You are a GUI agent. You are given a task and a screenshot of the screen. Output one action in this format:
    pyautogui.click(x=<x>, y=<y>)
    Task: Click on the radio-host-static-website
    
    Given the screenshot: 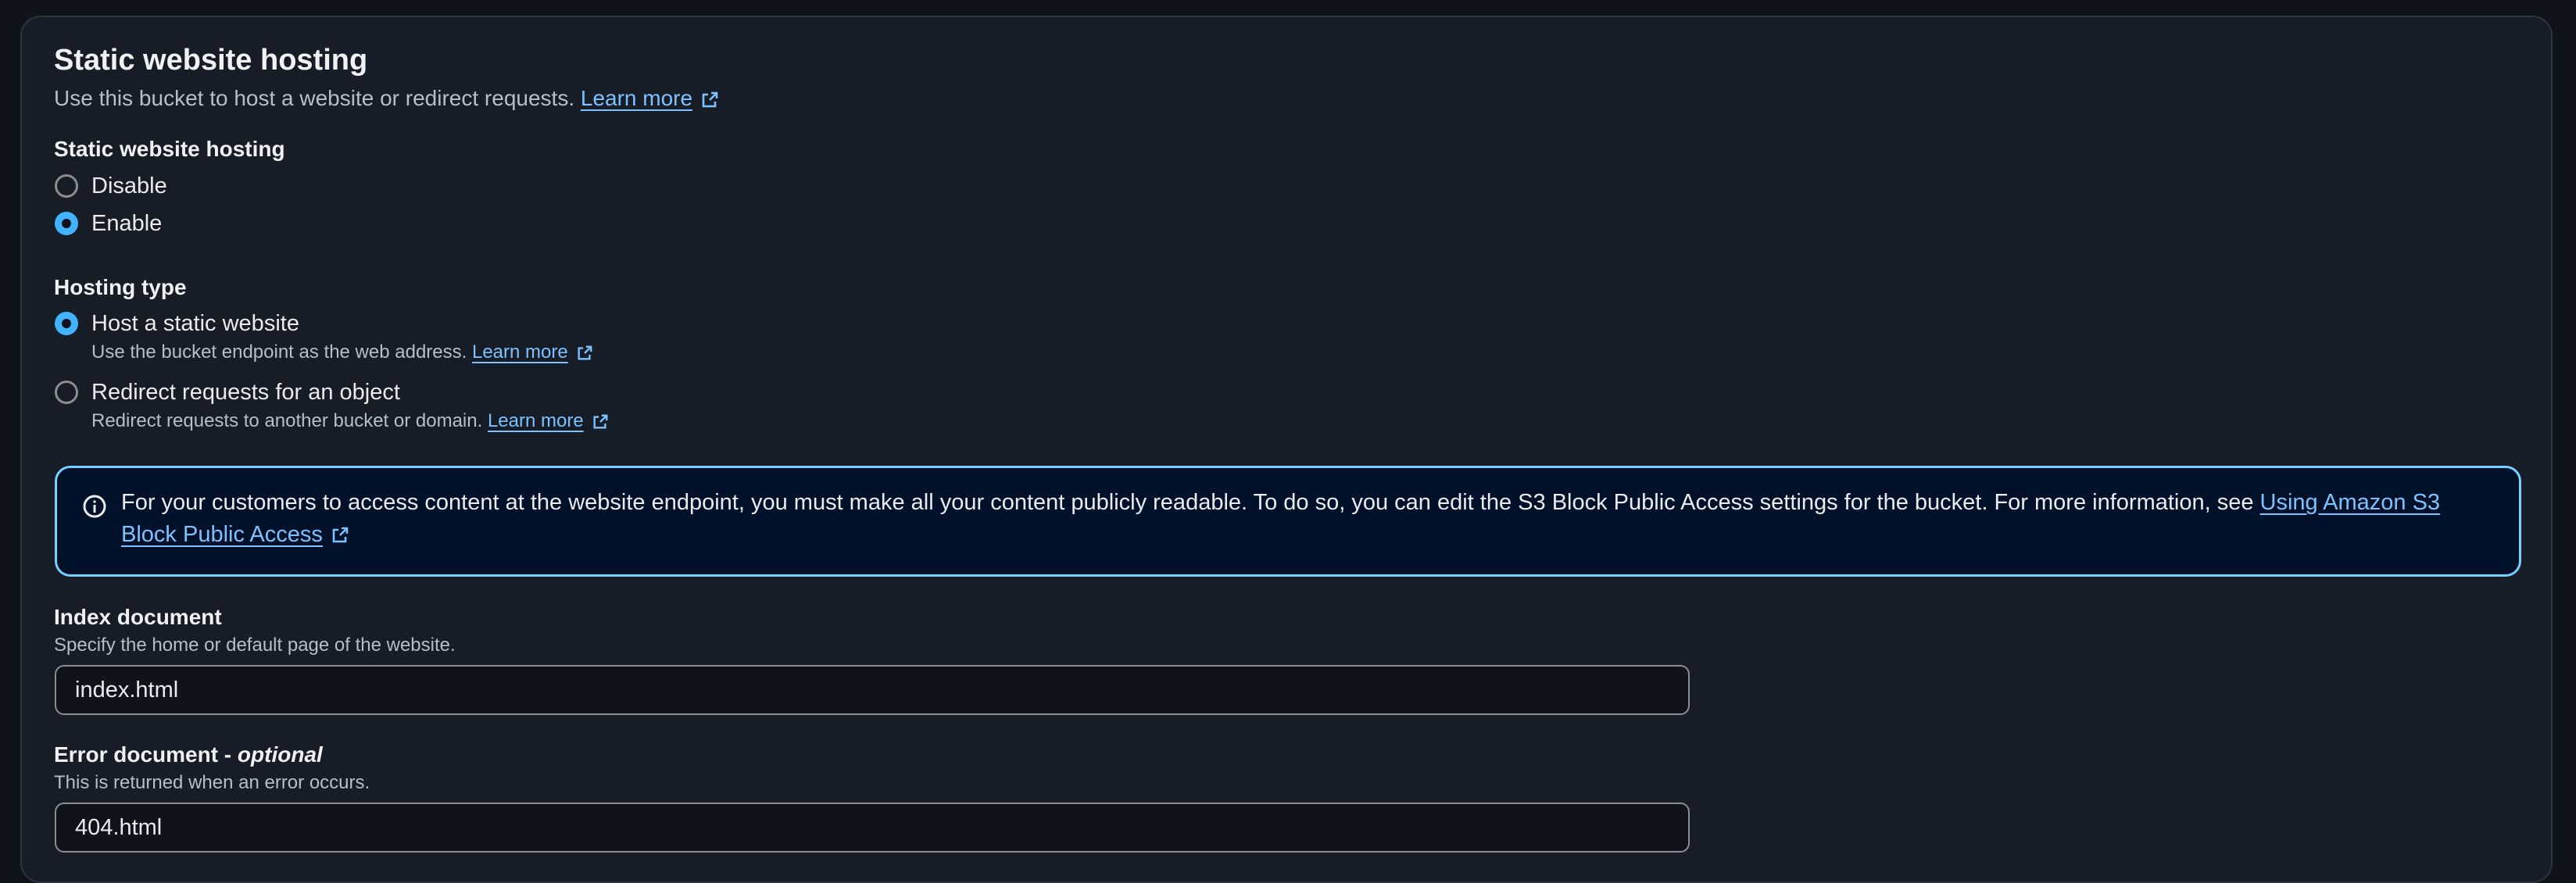 What is the action you would take?
    pyautogui.click(x=66, y=323)
    